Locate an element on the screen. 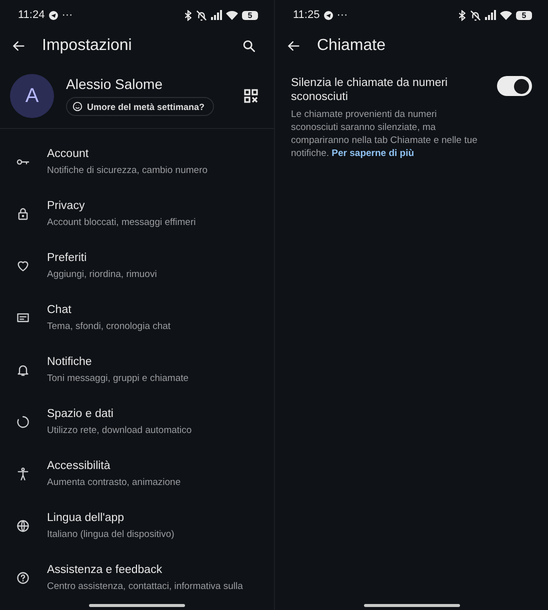  settings-item: Lingua dell'app Italiano (lingua del dispositivo) is located at coordinates (137, 526).